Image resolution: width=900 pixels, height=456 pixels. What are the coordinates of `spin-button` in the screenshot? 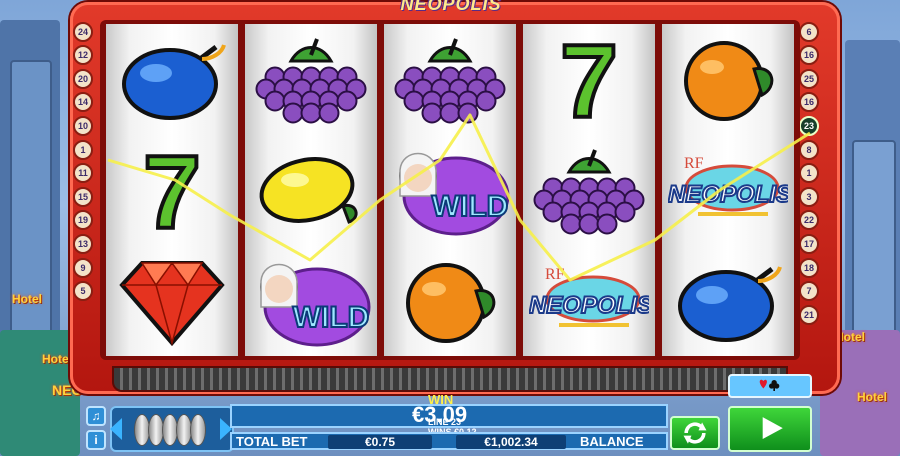 It's located at (770, 429).